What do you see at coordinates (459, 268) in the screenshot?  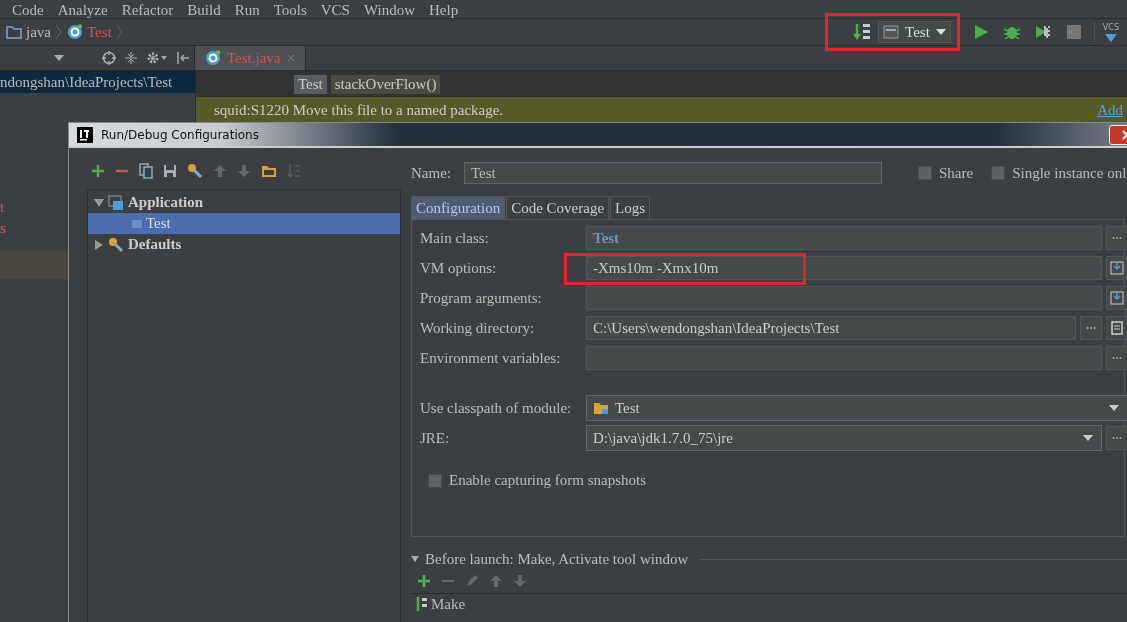 I see `field-label: VM options:` at bounding box center [459, 268].